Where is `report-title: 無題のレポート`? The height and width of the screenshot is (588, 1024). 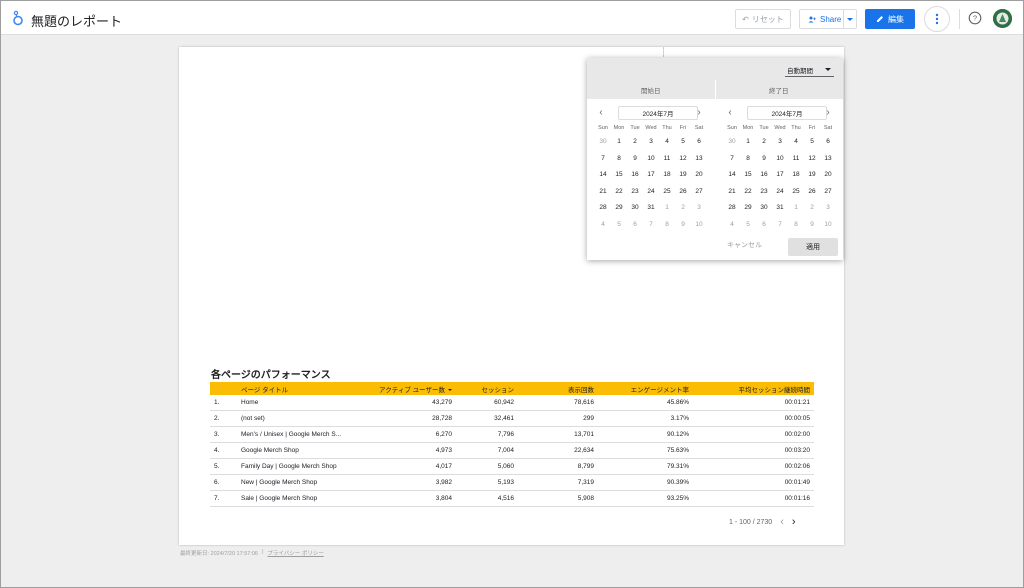
report-title: 無題のレポート is located at coordinates (76, 20).